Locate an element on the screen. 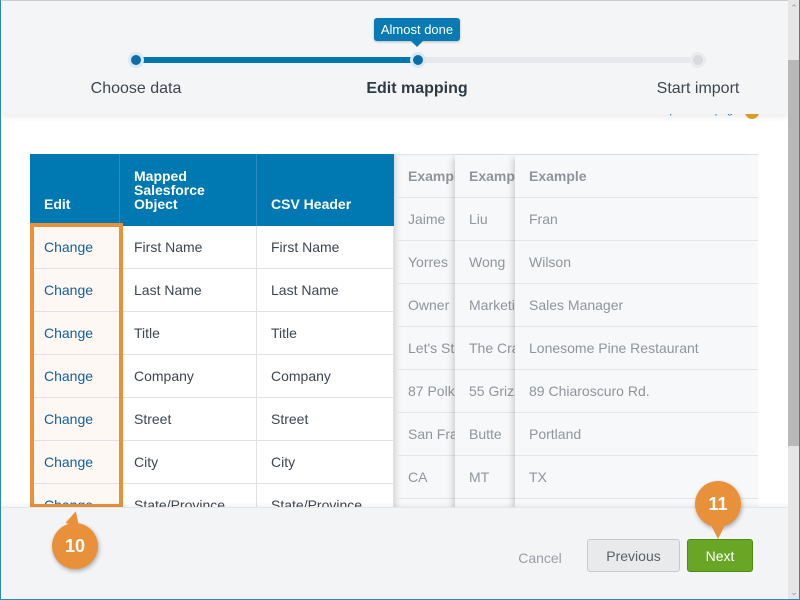 This screenshot has height=600, width=800. csv-header-cell: Title is located at coordinates (325, 333).